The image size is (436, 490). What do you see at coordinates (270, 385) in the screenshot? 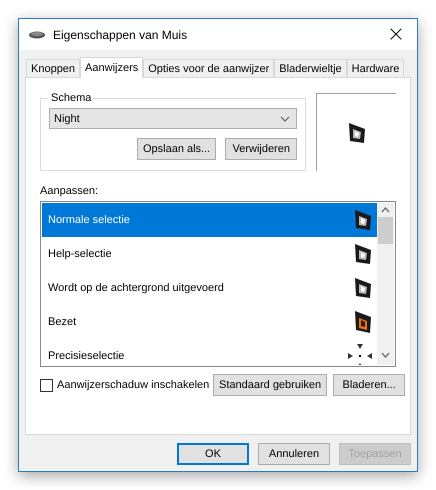
I see `list-button: Standaard gebruiken` at bounding box center [270, 385].